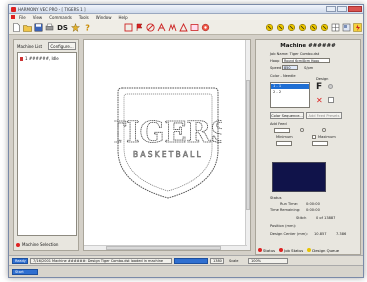 The height and width of the screenshot is (282, 367). Describe the element at coordinates (331, 9) in the screenshot. I see `minimize-button` at that location.